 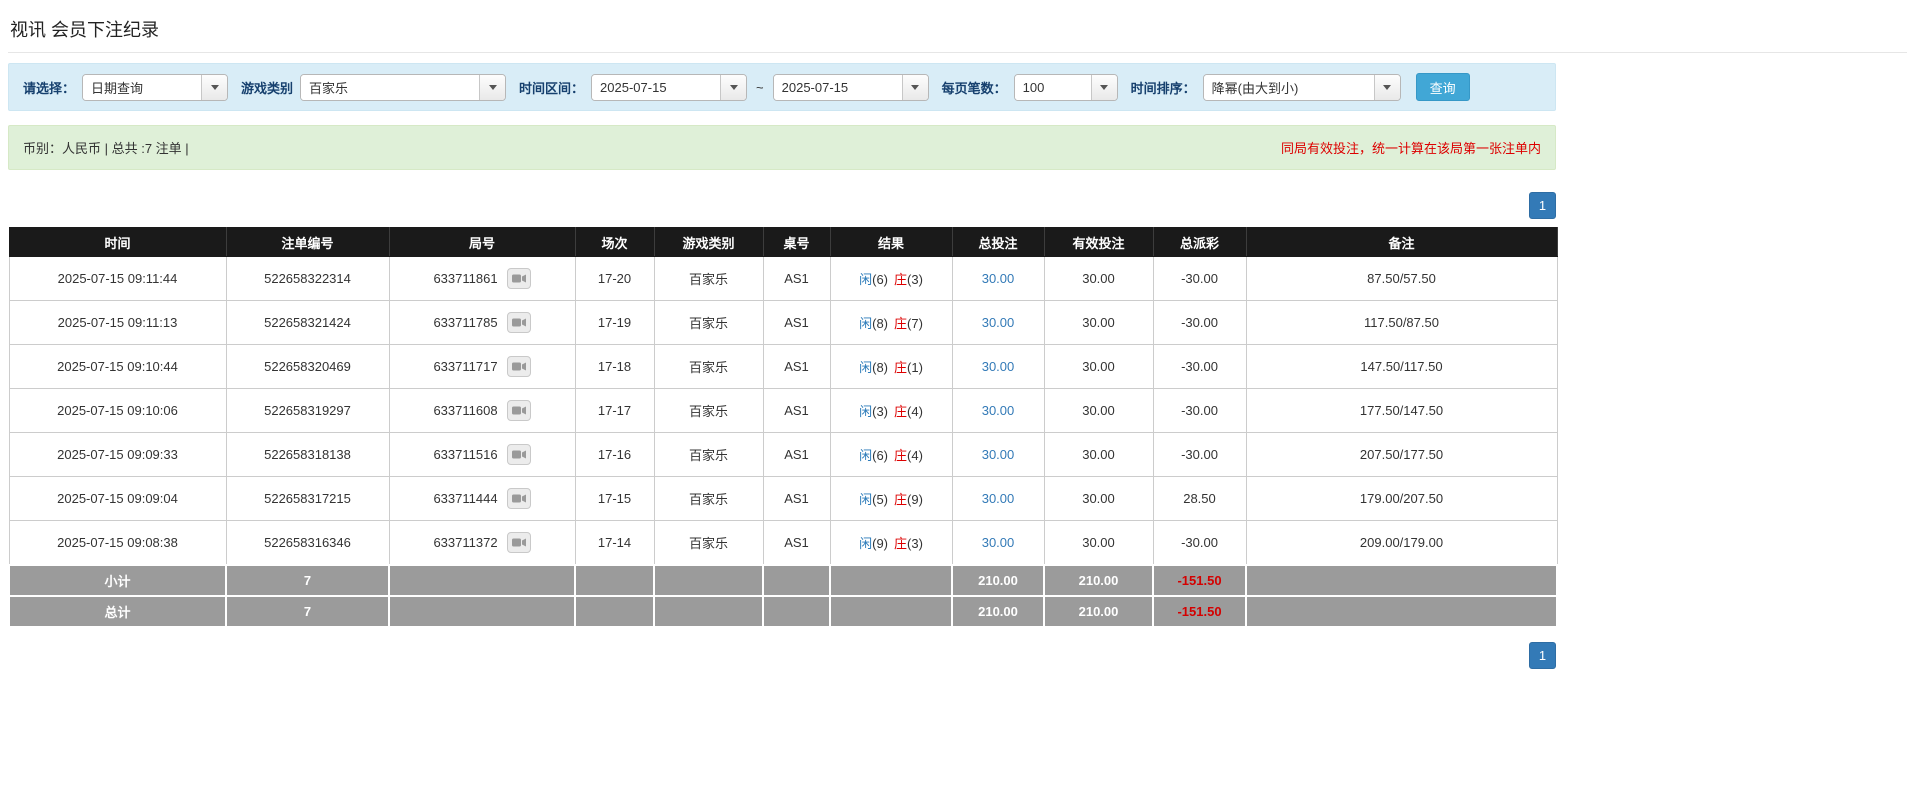 What do you see at coordinates (465, 322) in the screenshot?
I see `round-id: 633711785` at bounding box center [465, 322].